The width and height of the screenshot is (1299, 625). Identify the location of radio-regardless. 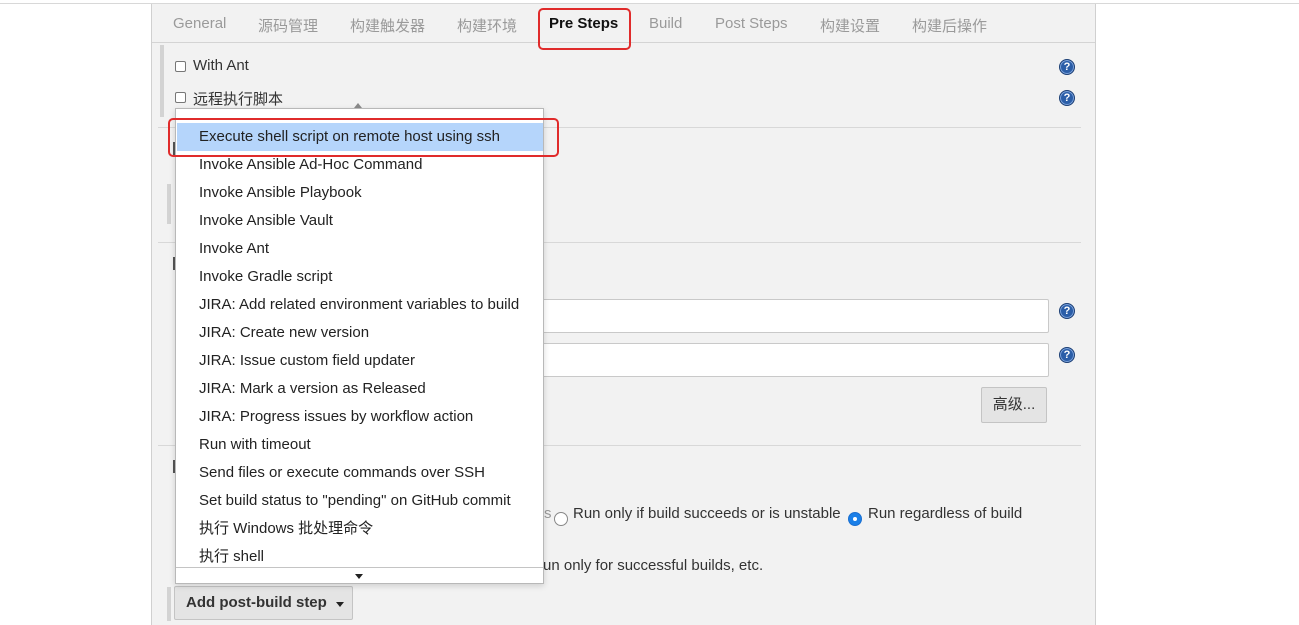
(855, 519).